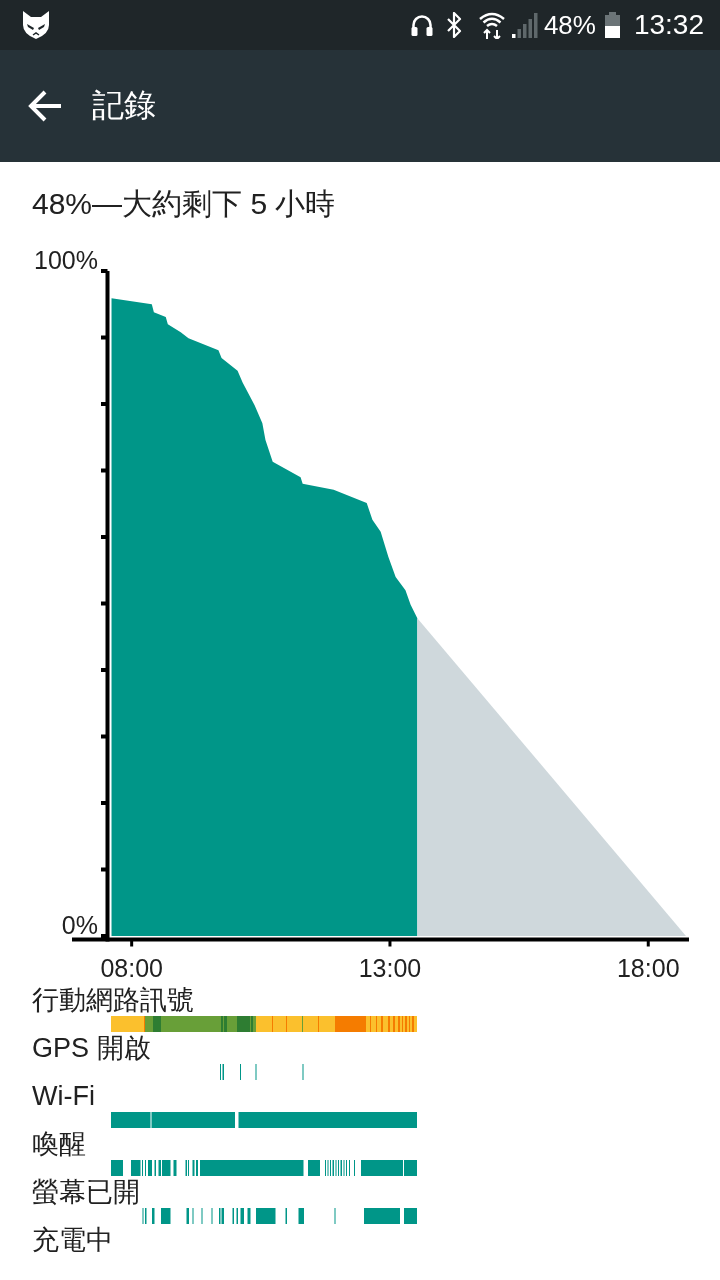 This screenshot has height=1280, width=720. What do you see at coordinates (390, 968) in the screenshot?
I see `tick-label: 13:00` at bounding box center [390, 968].